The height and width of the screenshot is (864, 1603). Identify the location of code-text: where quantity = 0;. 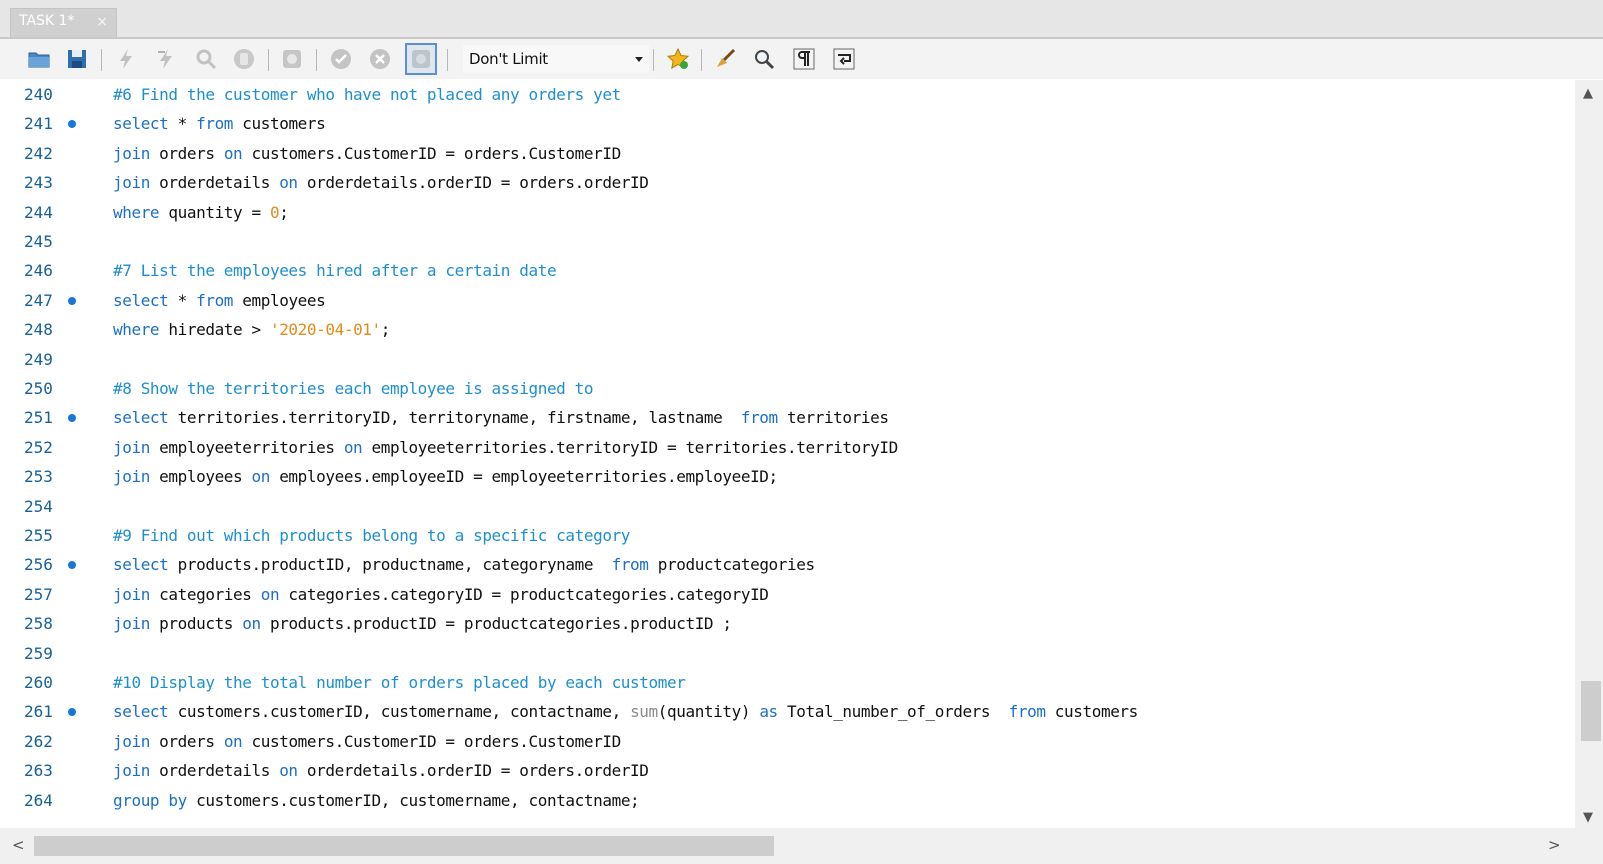
(201, 213).